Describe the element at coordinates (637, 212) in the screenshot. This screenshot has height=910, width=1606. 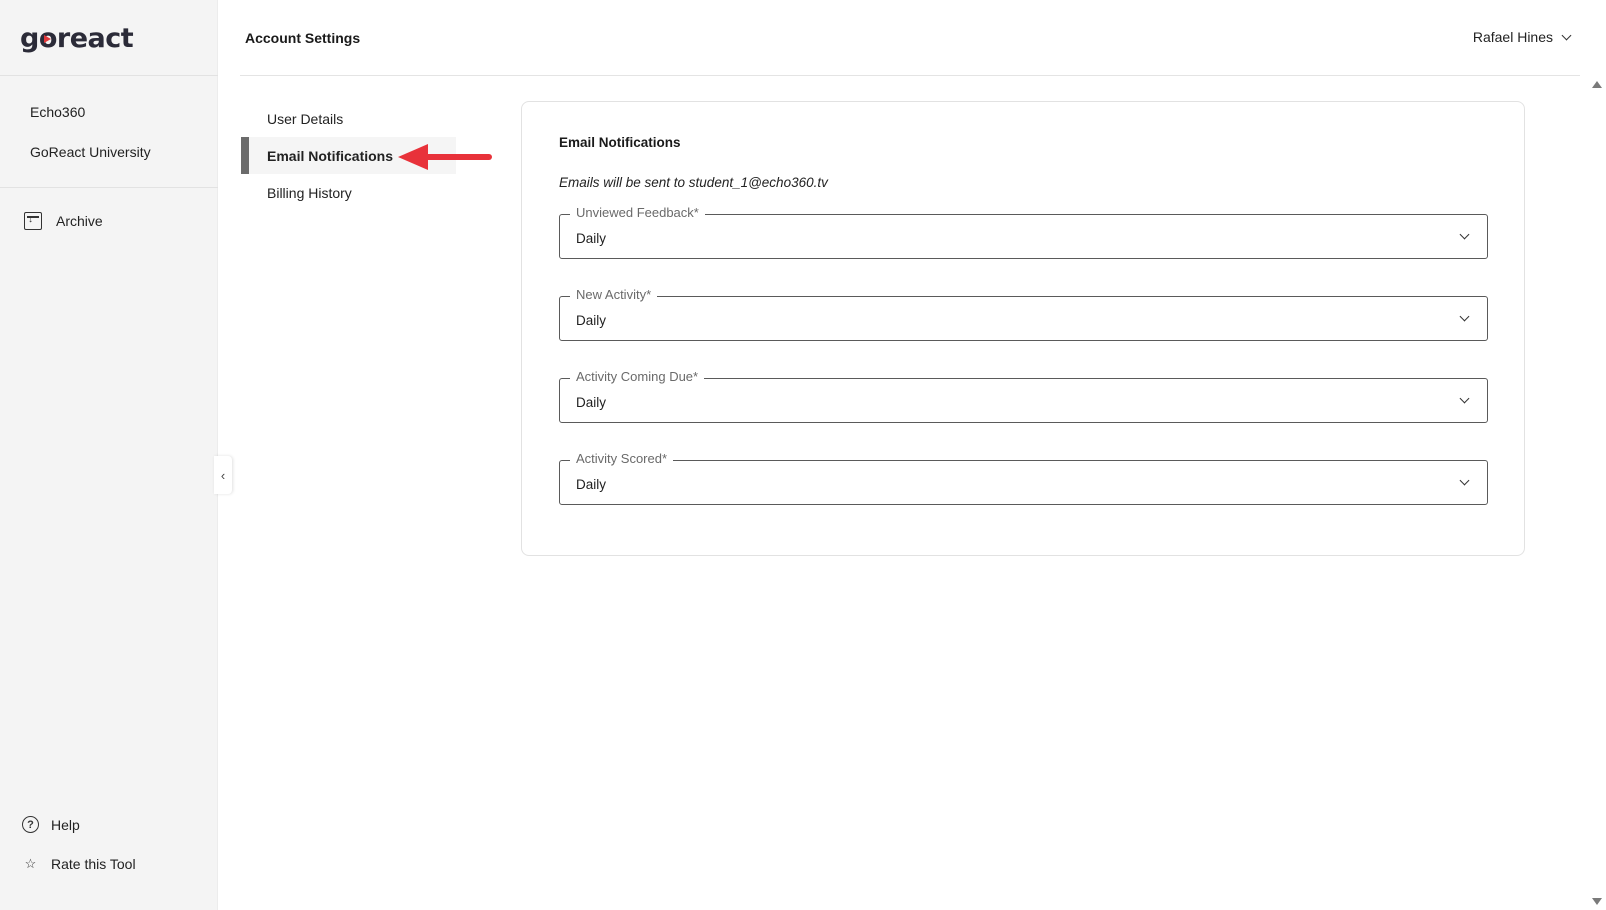
I see `field-label: Unviewed Feedback*` at that location.